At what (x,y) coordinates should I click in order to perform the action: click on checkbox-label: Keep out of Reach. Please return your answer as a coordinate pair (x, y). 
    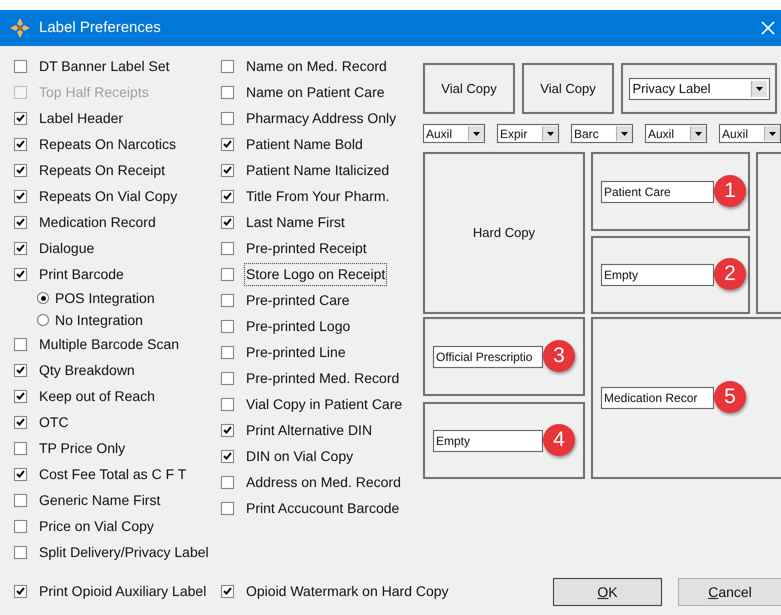
    Looking at the image, I should click on (97, 396).